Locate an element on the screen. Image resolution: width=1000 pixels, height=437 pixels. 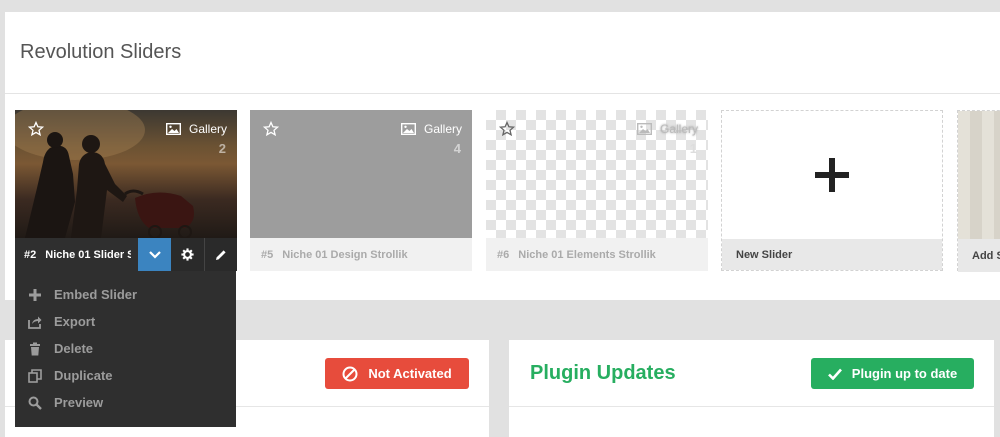
new-slider-tile: New Slider is located at coordinates (832, 190).